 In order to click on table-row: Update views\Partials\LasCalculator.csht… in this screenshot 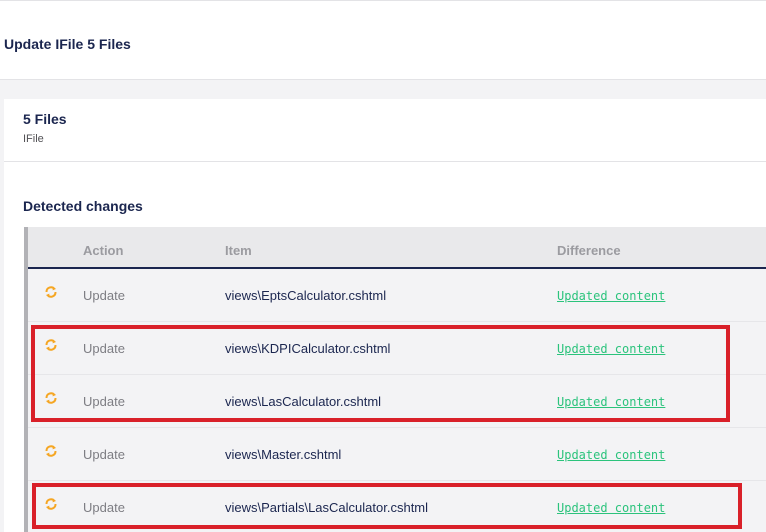, I will do `click(397, 506)`.